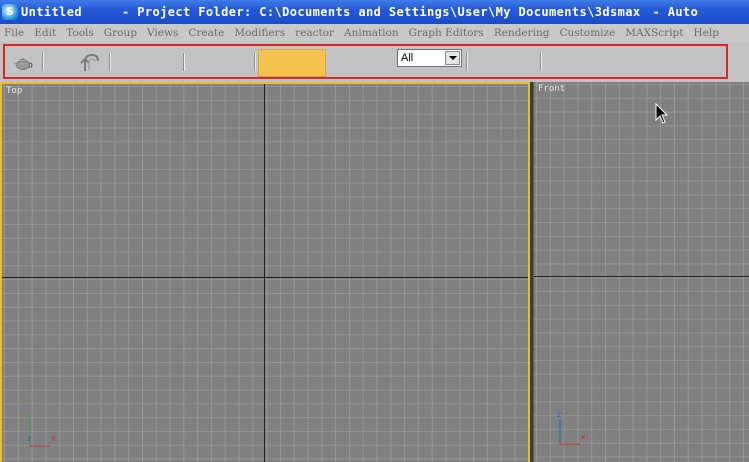 Image resolution: width=749 pixels, height=462 pixels. I want to click on axis-gizmo-front: z y x, so click(570, 428).